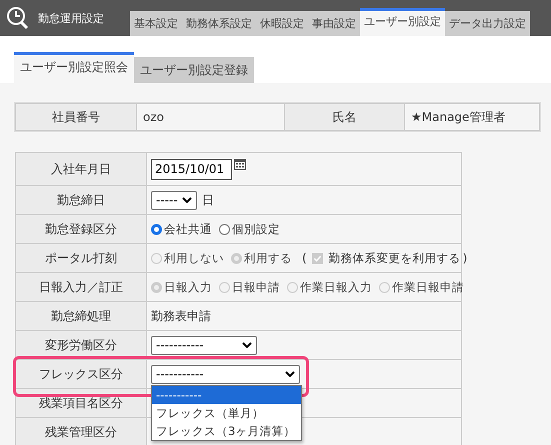 The height and width of the screenshot is (445, 551). Describe the element at coordinates (81, 287) in the screenshot. I see `field-label: 日報入力／訂正` at that location.